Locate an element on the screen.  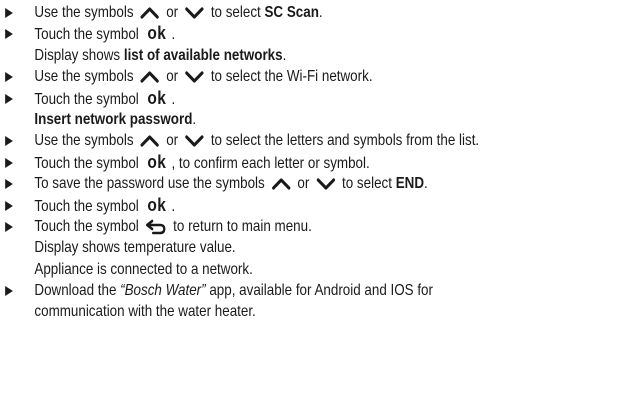
line-text: Appliance is connected to a network. is located at coordinates (143, 269).